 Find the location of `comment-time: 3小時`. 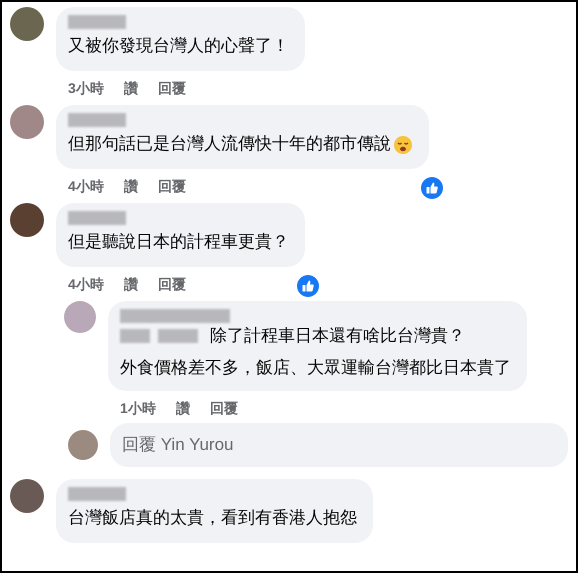

comment-time: 3小時 is located at coordinates (86, 88).